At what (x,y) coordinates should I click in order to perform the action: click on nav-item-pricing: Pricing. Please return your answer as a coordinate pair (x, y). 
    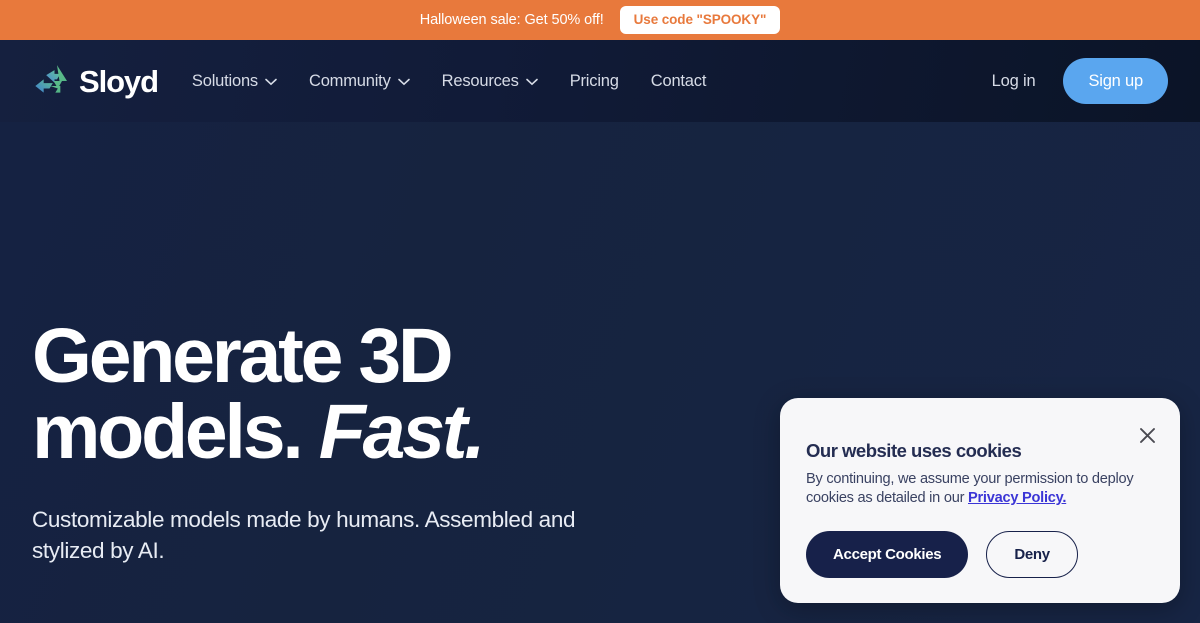
    Looking at the image, I should click on (594, 81).